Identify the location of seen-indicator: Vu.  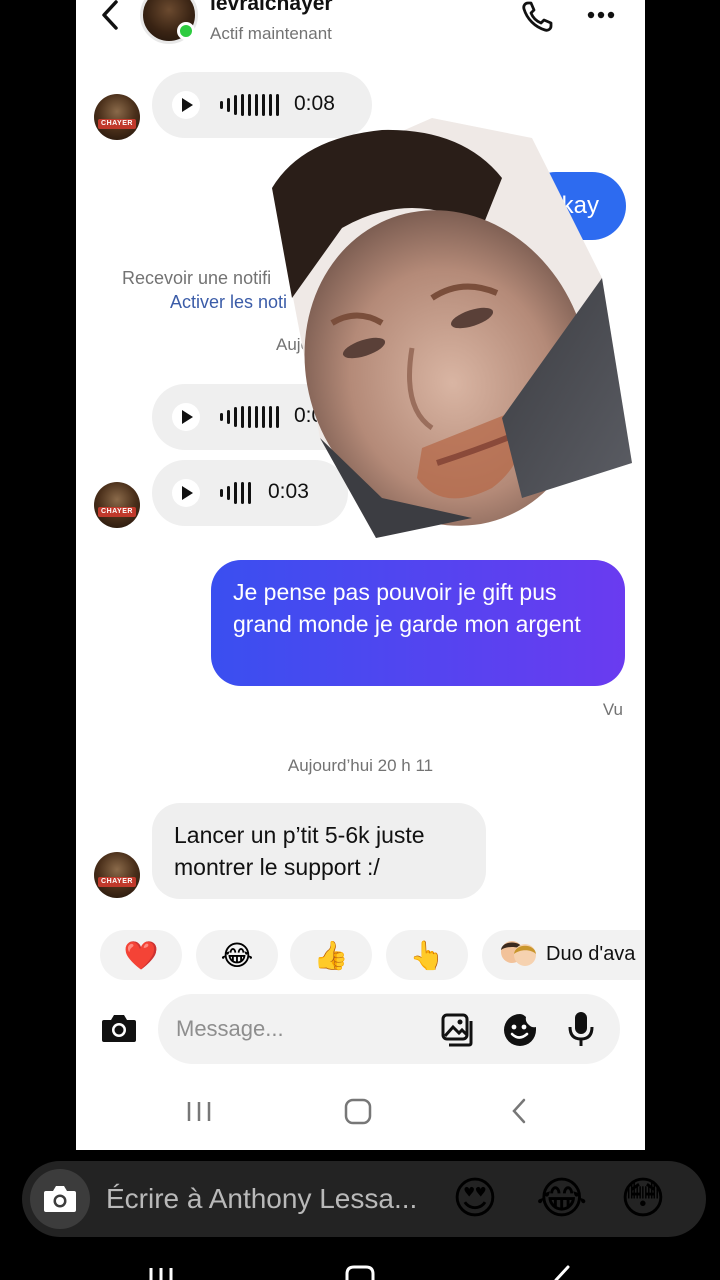
(612, 709).